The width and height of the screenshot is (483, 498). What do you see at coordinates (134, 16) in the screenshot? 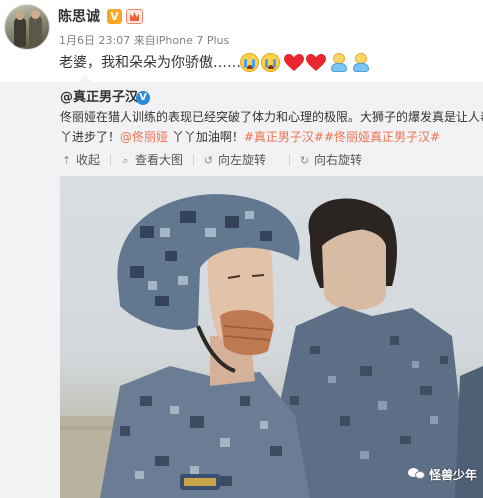
I see `member-crown-icon` at bounding box center [134, 16].